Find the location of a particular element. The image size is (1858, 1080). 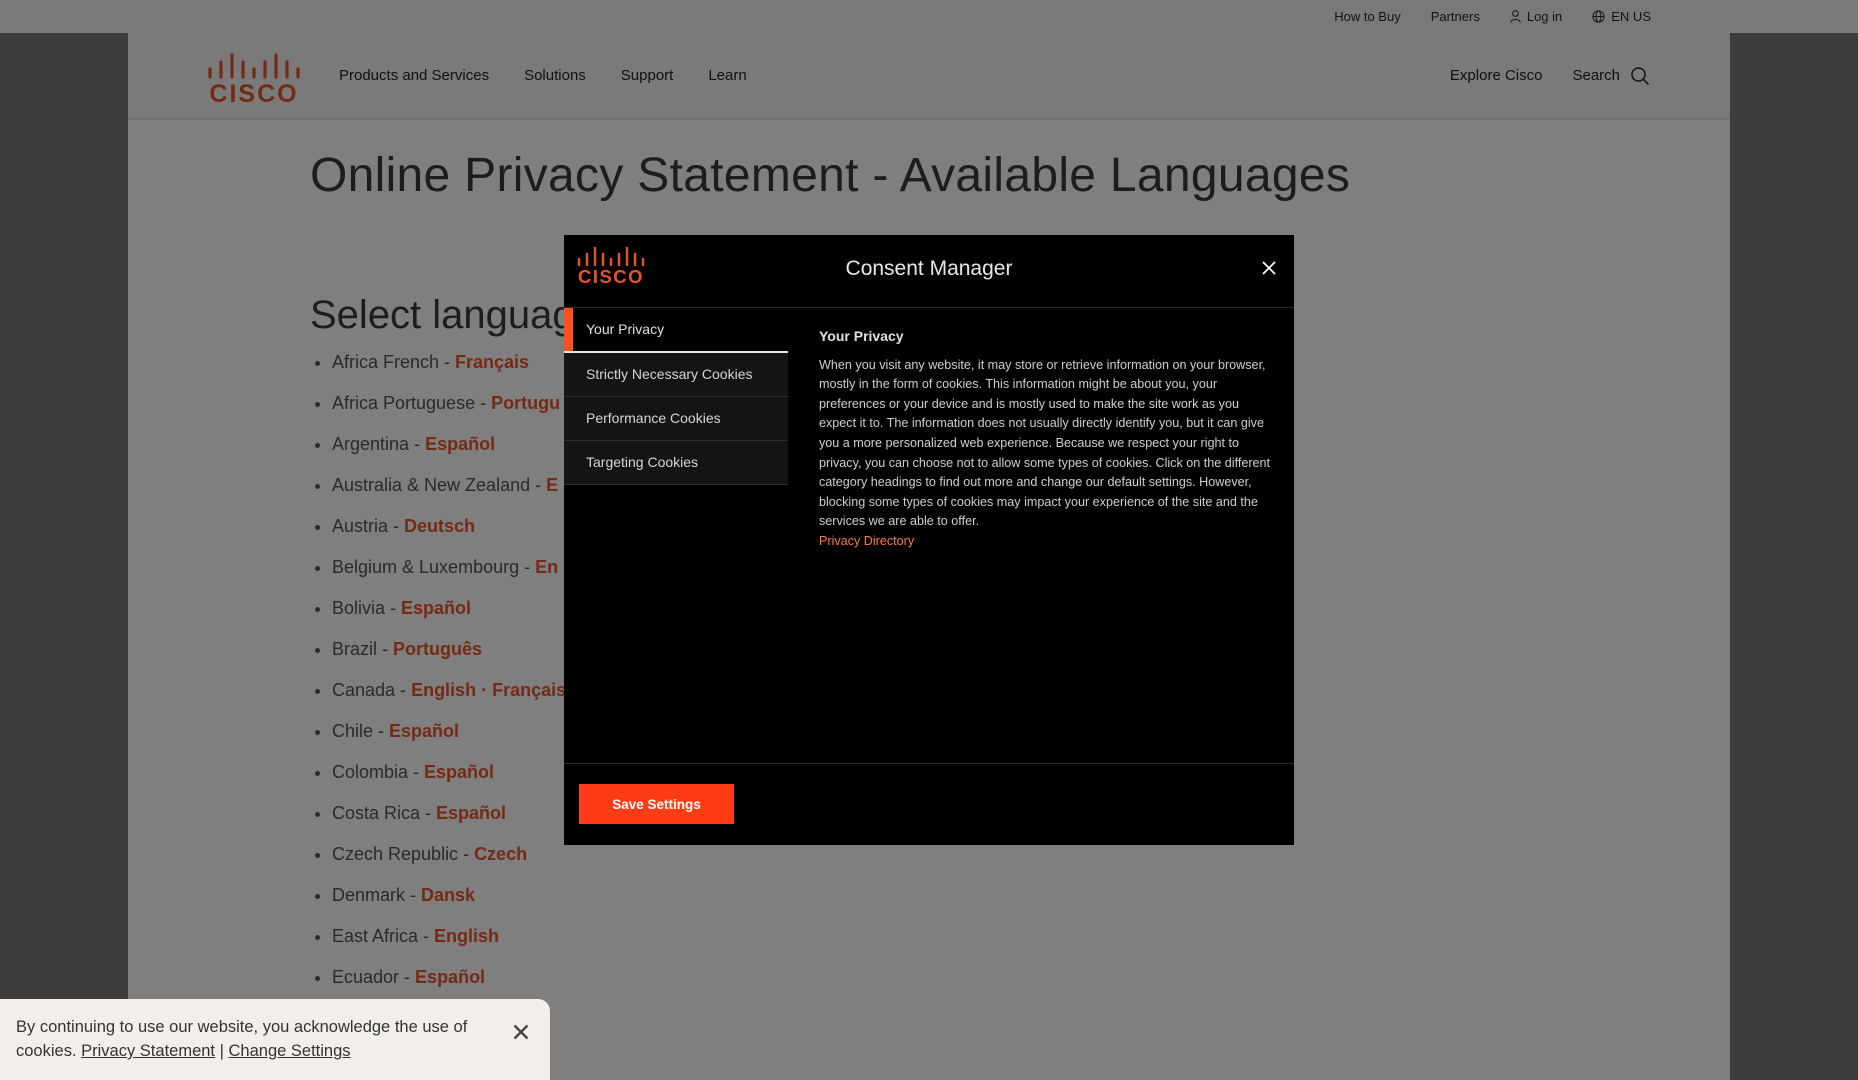

privacy-statement-link: Privacy Statement is located at coordinates (148, 1051).